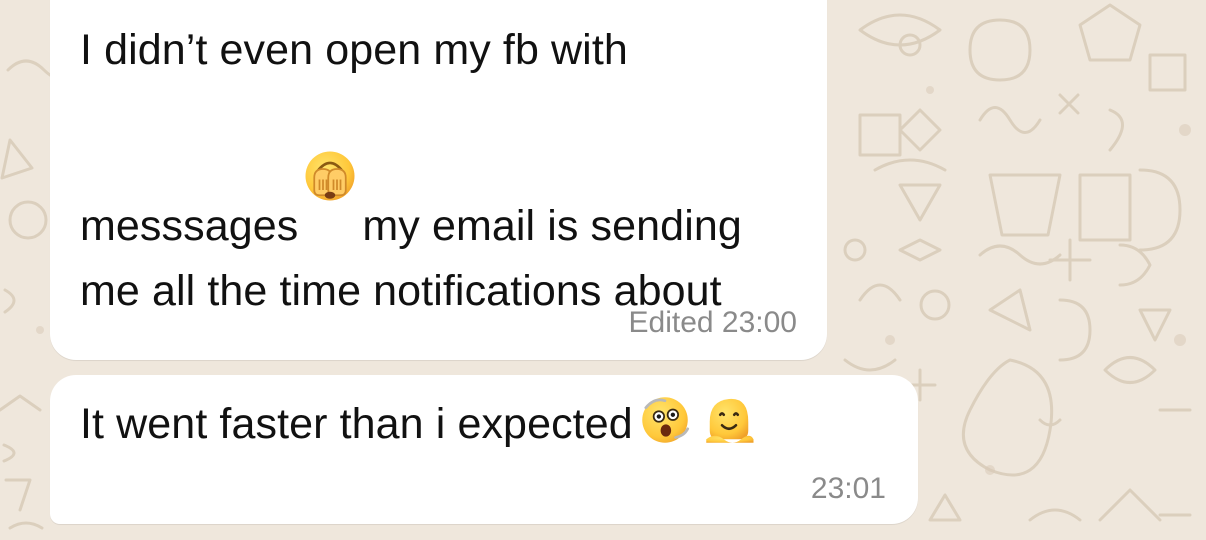 Image resolution: width=1206 pixels, height=540 pixels. I want to click on melting-face-icon, so click(729, 420).